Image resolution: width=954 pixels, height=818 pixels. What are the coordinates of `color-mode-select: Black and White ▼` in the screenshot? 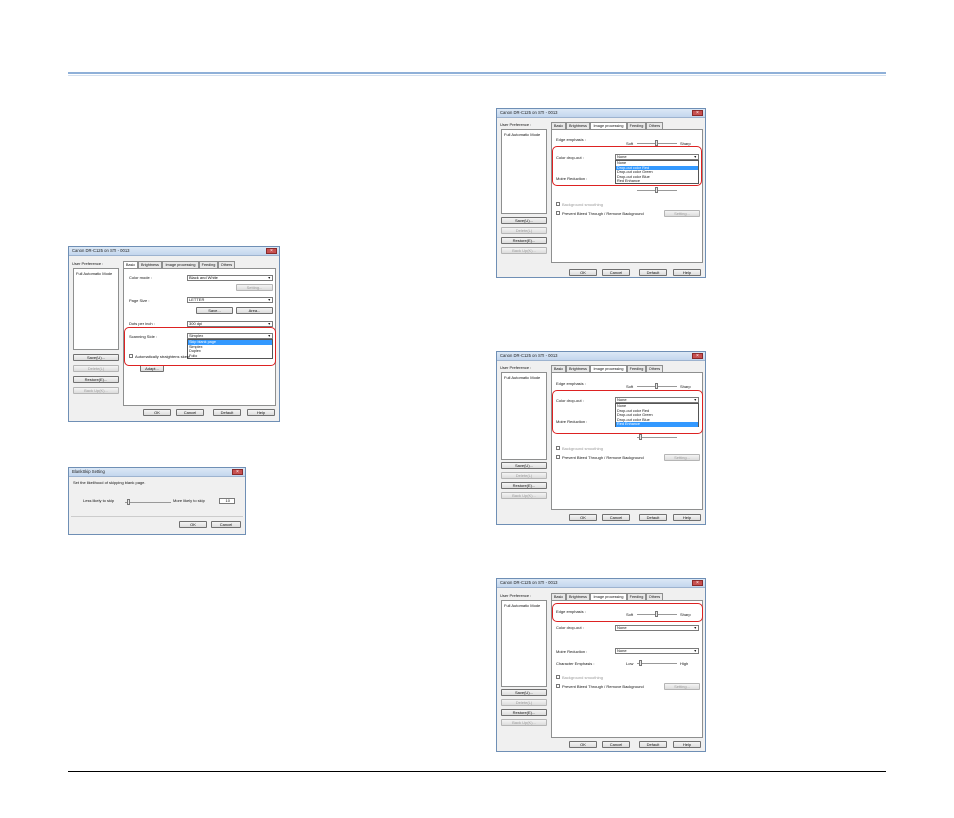 It's located at (230, 278).